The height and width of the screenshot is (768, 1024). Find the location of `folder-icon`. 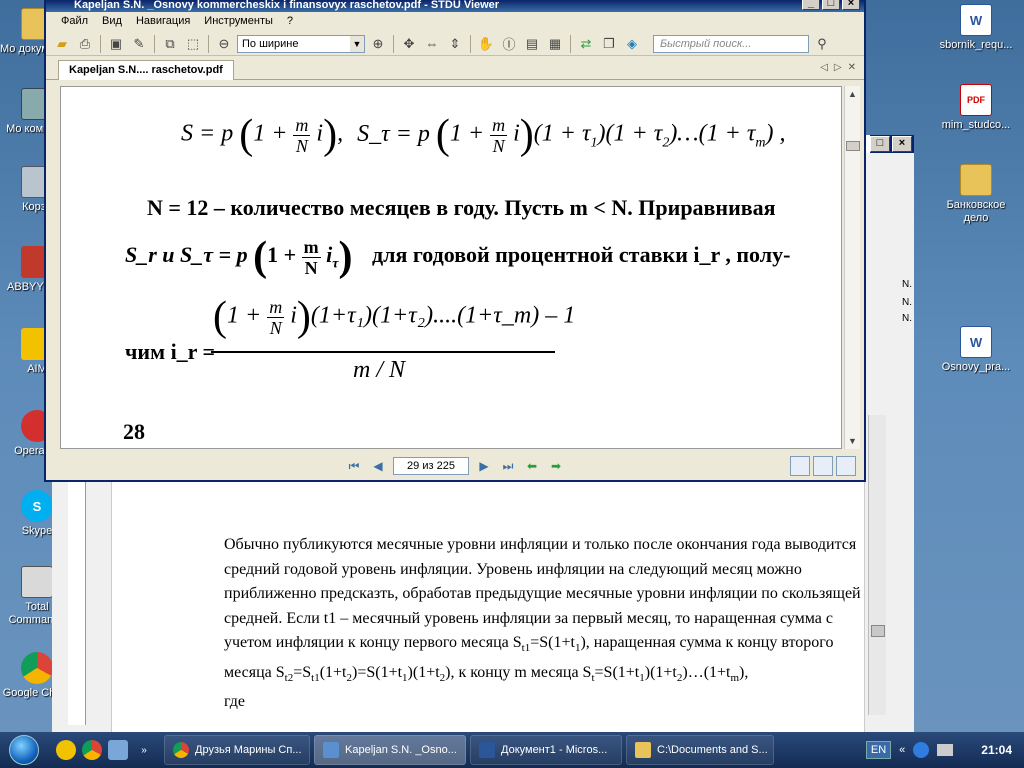

folder-icon is located at coordinates (976, 180).